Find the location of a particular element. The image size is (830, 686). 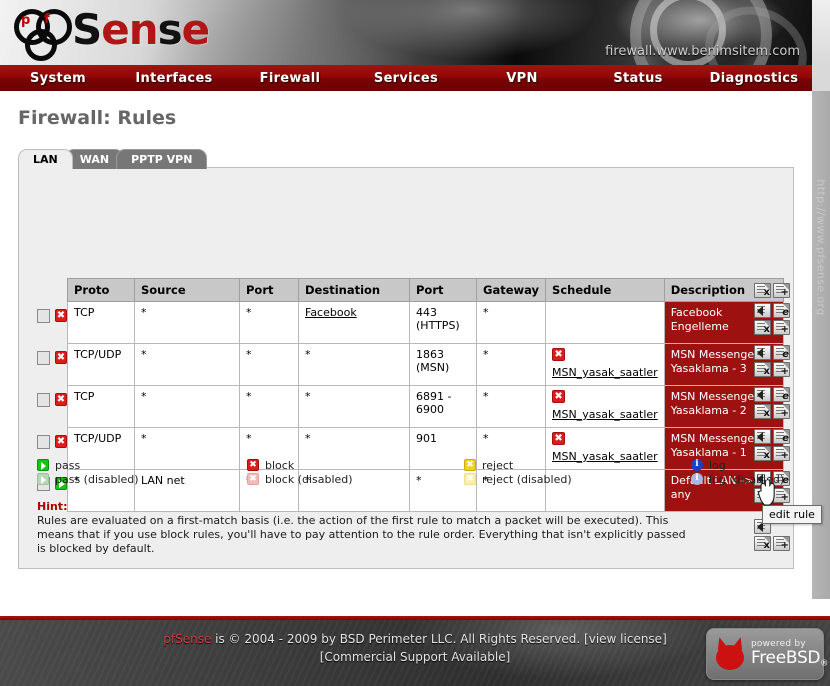

column-header-port: Port is located at coordinates (269, 290).